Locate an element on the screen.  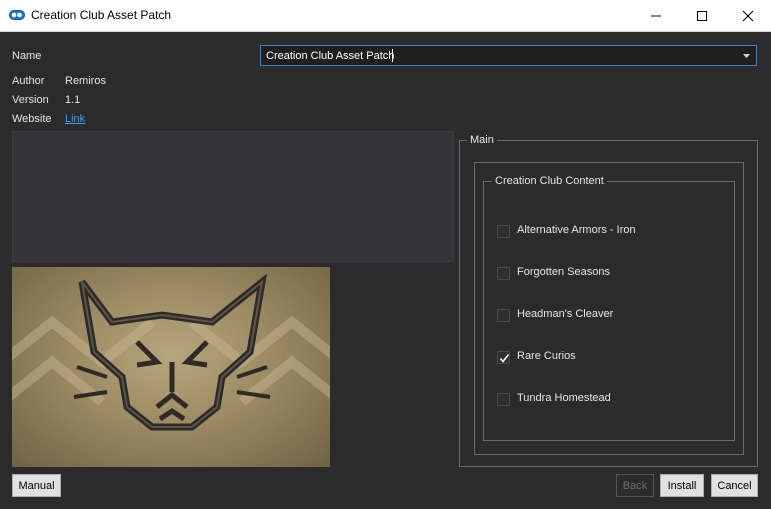
version-value: 1.1 is located at coordinates (73, 100).